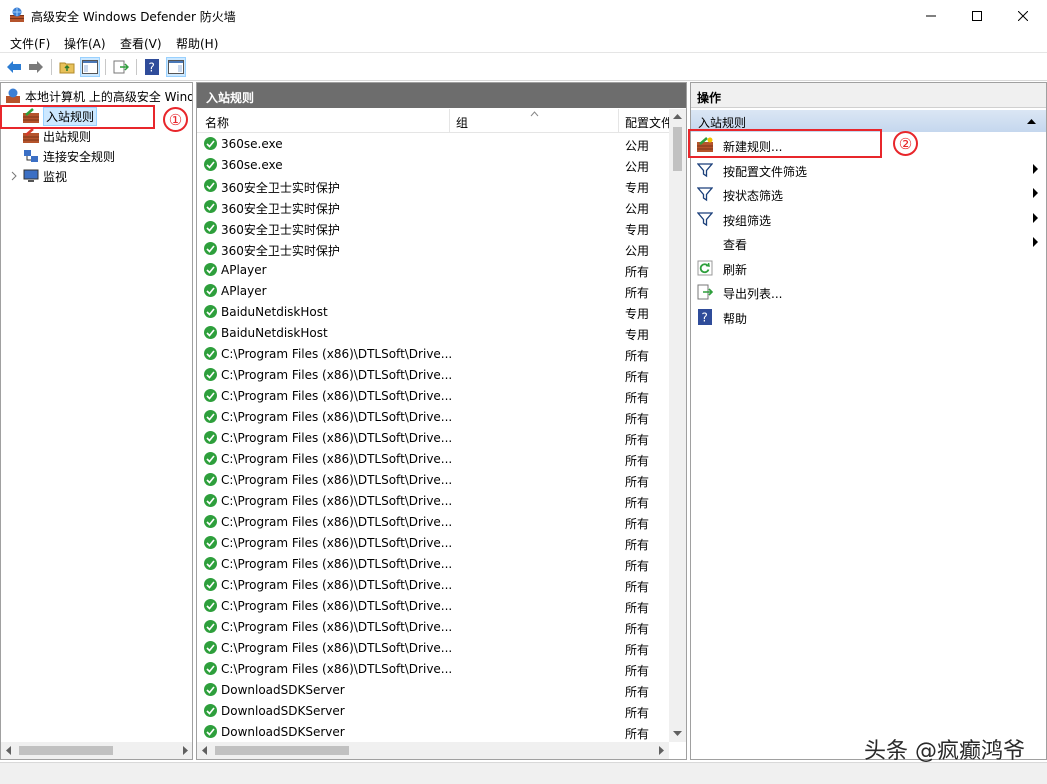 Image resolution: width=1047 pixels, height=784 pixels. What do you see at coordinates (977, 15) in the screenshot?
I see `maximize-button` at bounding box center [977, 15].